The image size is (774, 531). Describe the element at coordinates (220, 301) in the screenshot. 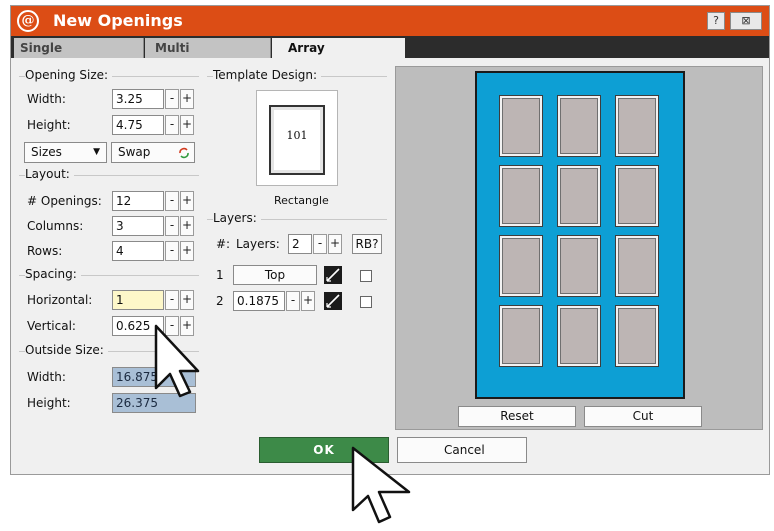

I see `layer-2-index: 2` at that location.